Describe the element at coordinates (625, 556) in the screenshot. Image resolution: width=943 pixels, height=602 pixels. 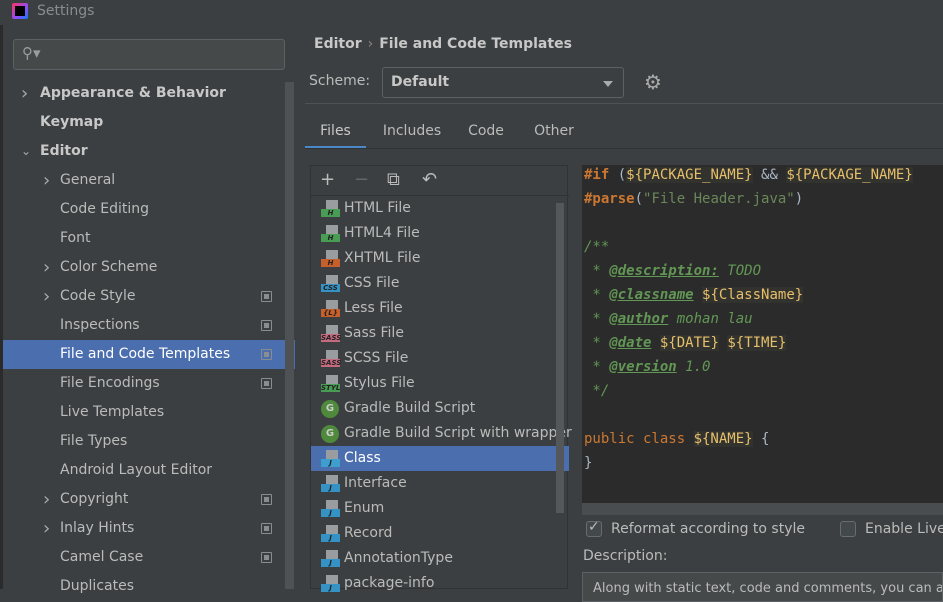
I see `description-label: Description:` at that location.